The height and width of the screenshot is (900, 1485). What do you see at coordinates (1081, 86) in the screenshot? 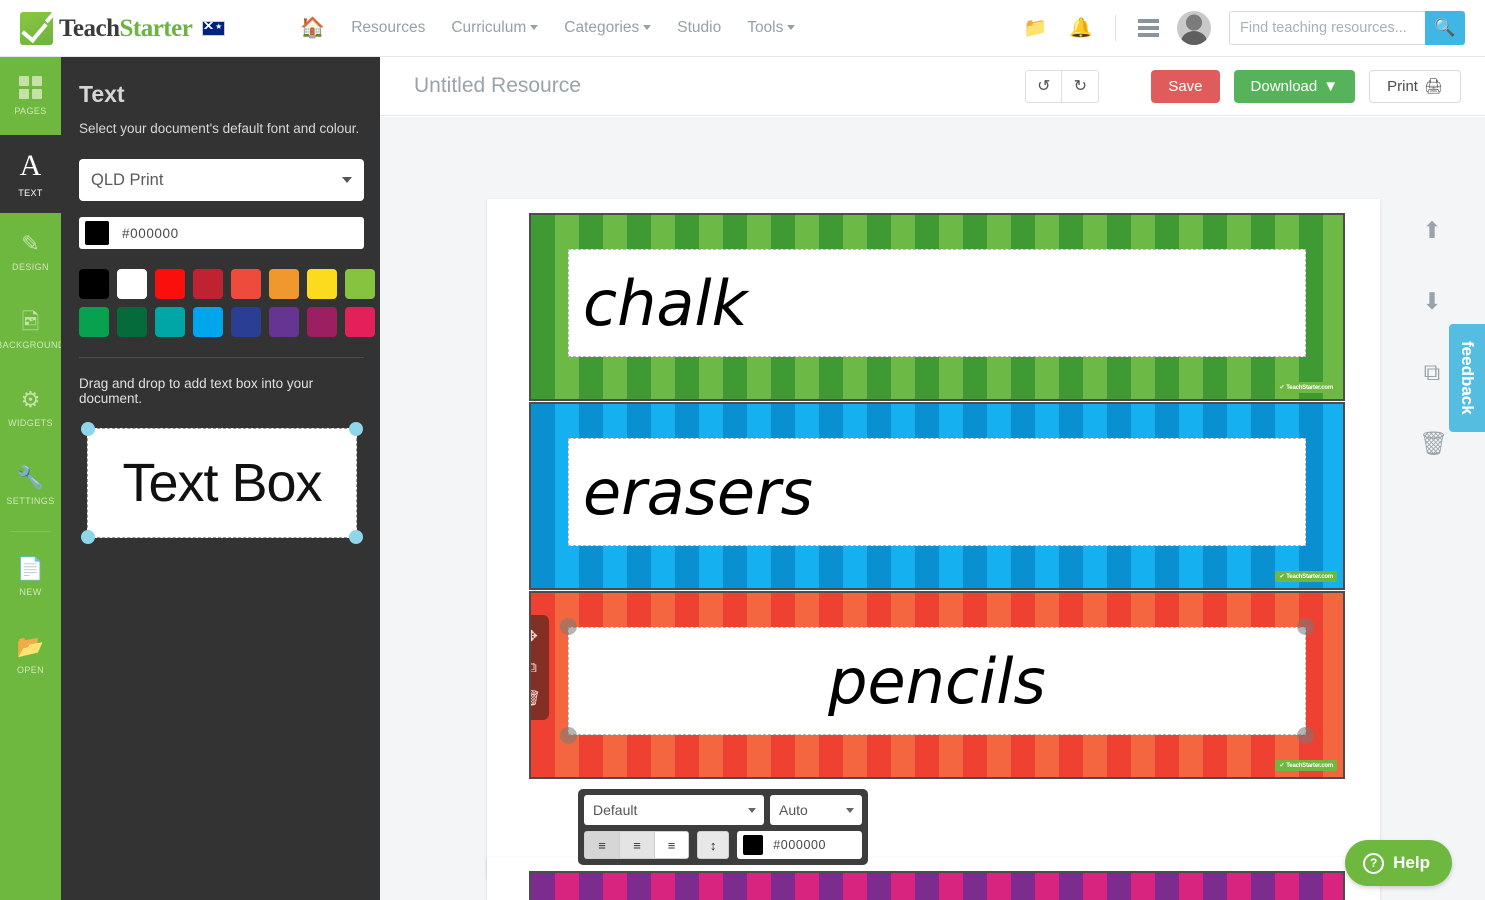
I see `redo-icon: ↻` at bounding box center [1081, 86].